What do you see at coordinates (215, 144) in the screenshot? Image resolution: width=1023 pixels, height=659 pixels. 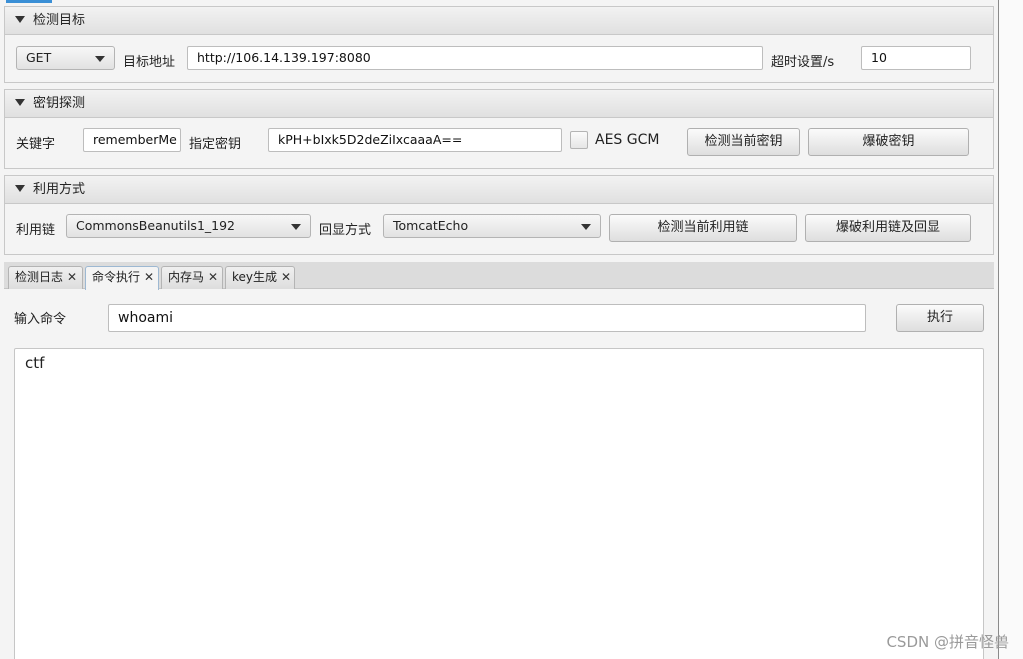 I see `key-label: 指定密钥` at bounding box center [215, 144].